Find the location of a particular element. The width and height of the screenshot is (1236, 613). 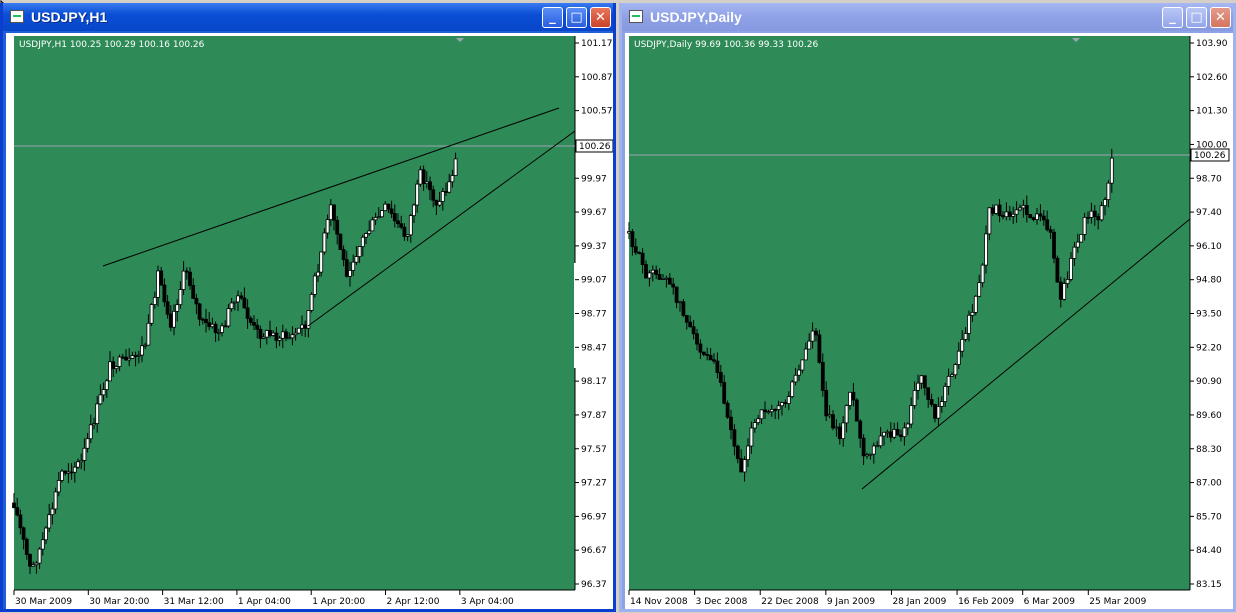

time-axis-label: 3 Apr 04:00 is located at coordinates (487, 602).